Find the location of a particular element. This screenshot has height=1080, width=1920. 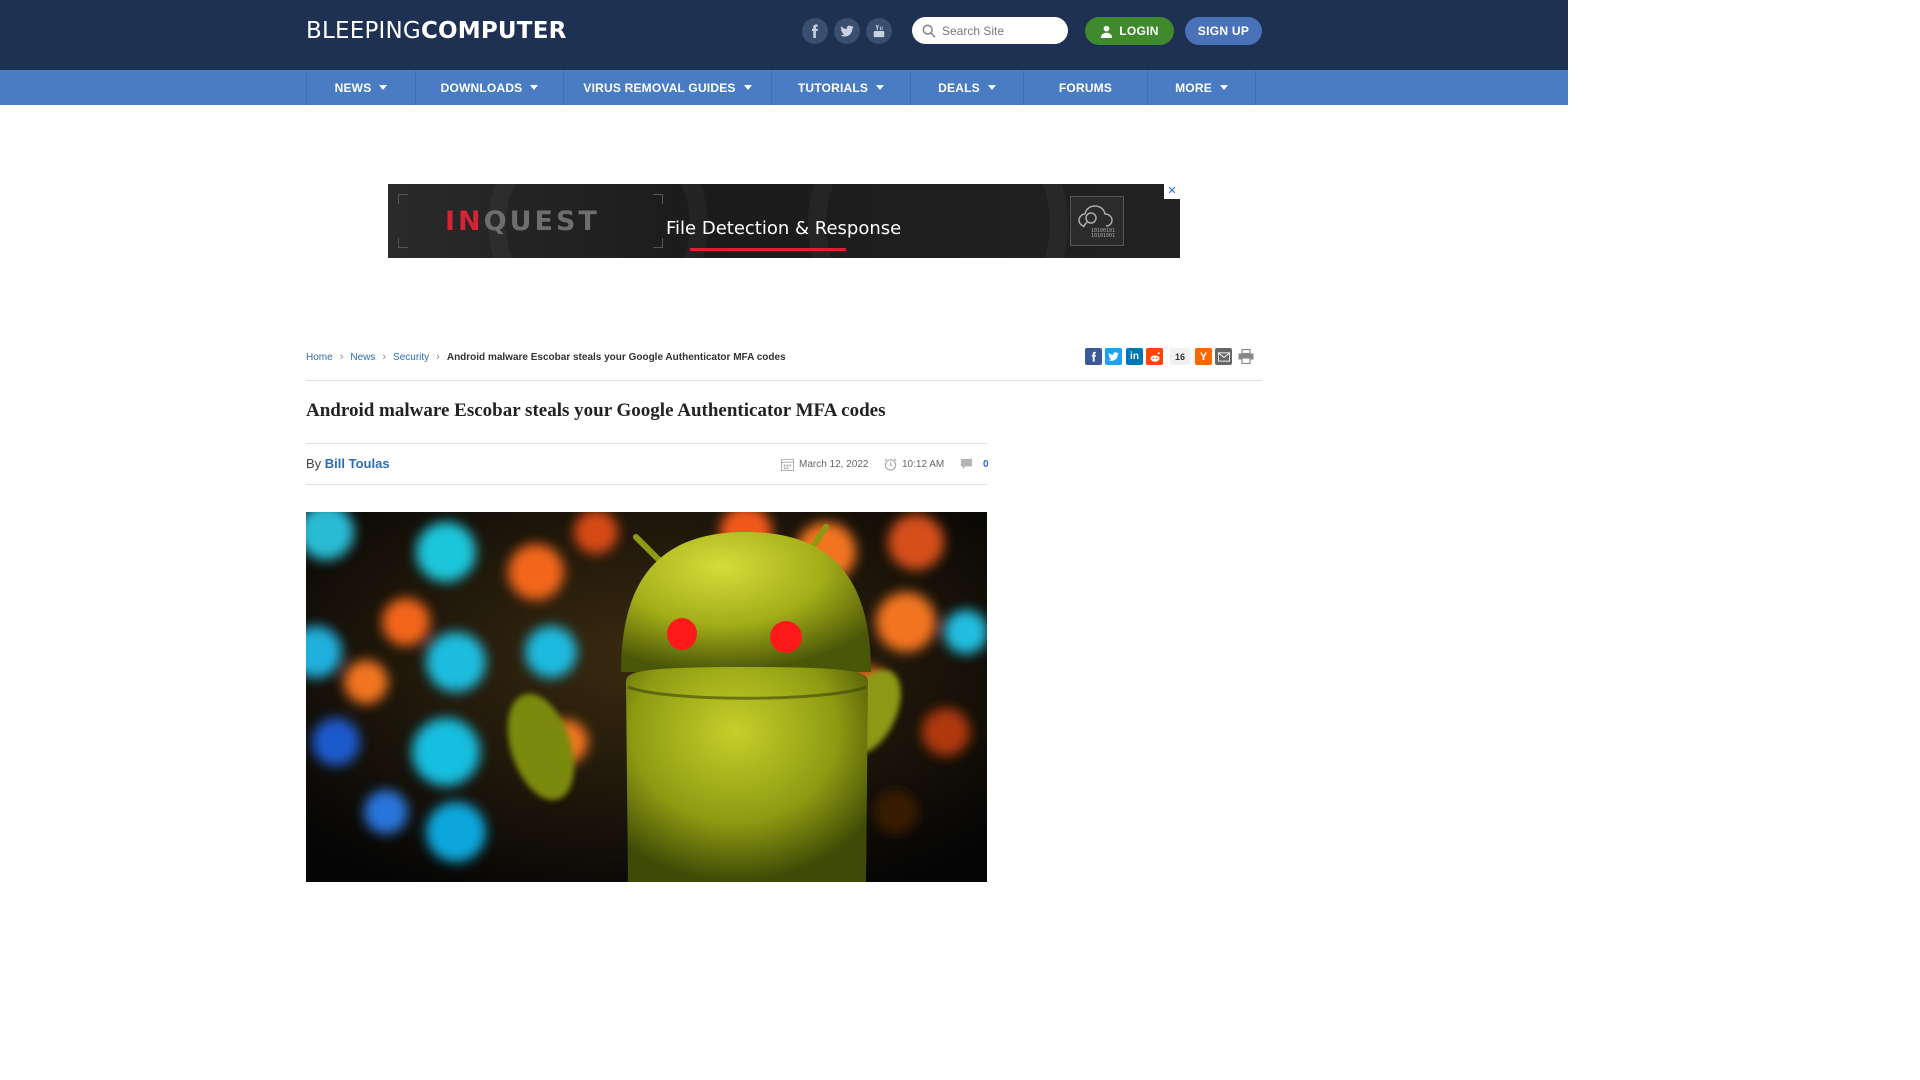

comments-link: 0 is located at coordinates (974, 464).